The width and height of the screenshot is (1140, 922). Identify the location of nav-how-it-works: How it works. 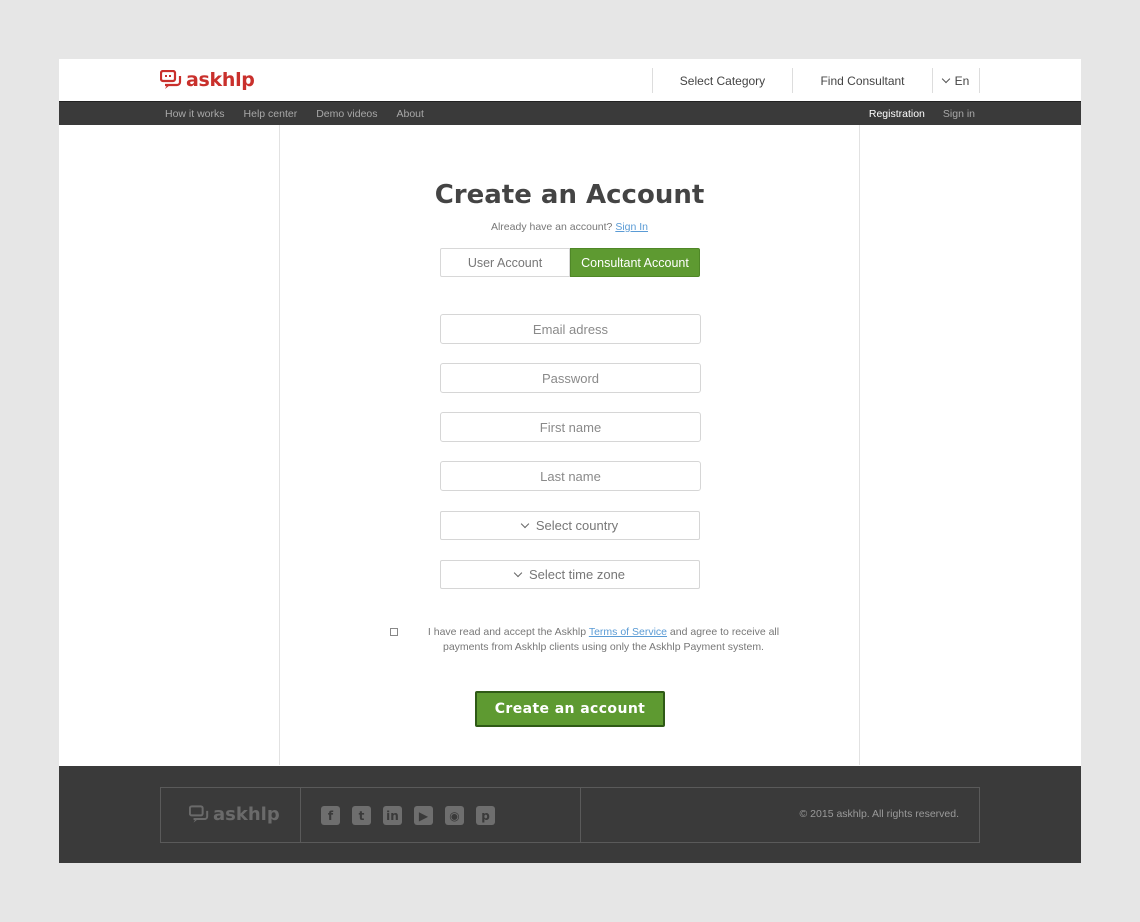
(195, 114).